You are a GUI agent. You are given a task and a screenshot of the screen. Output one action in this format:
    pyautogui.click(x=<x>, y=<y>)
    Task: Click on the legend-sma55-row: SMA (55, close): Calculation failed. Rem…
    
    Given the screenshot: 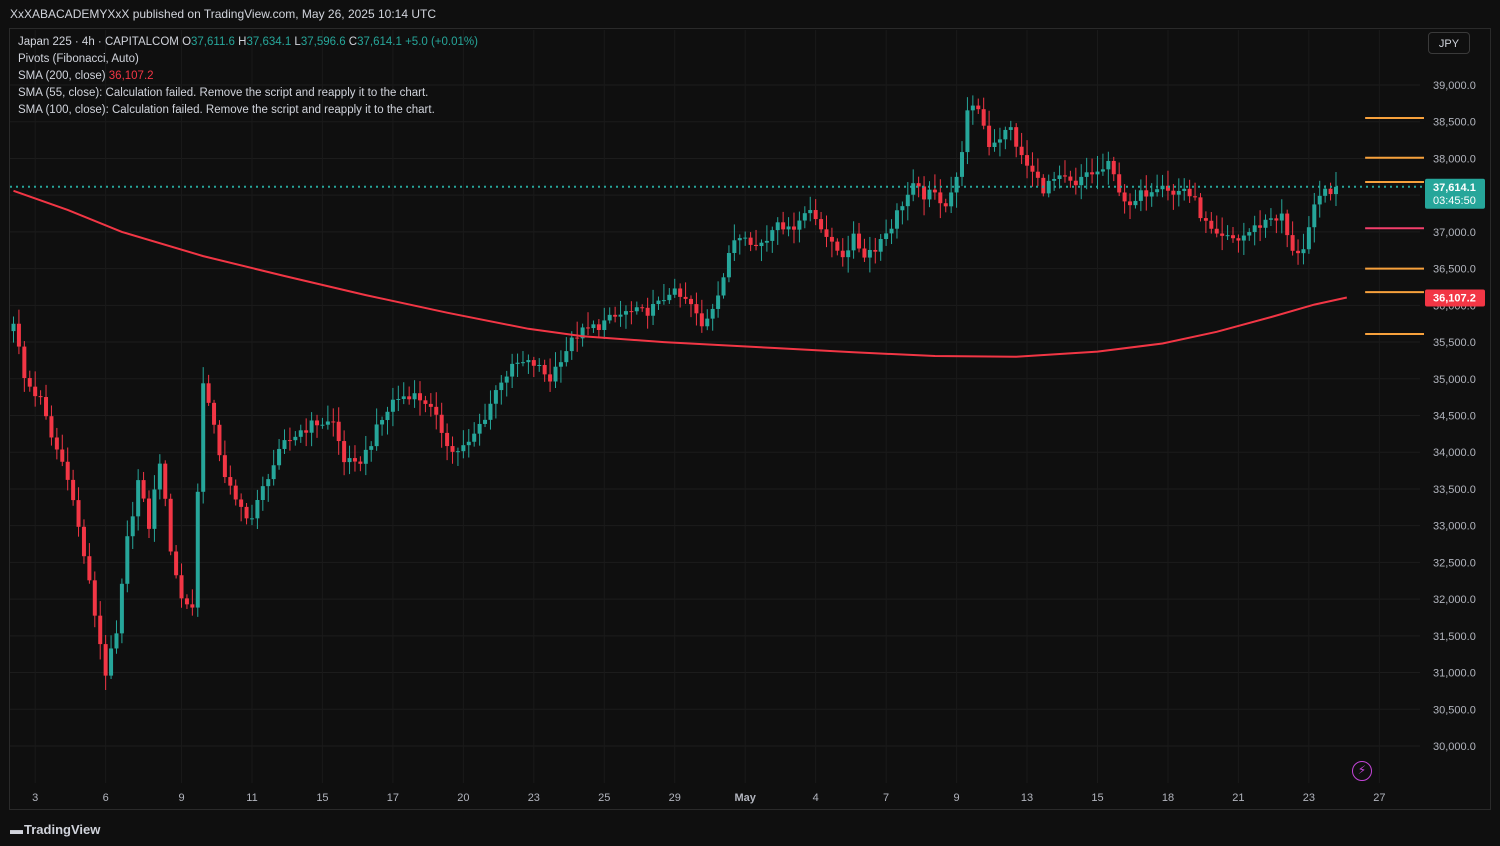 What is the action you would take?
    pyautogui.click(x=248, y=93)
    